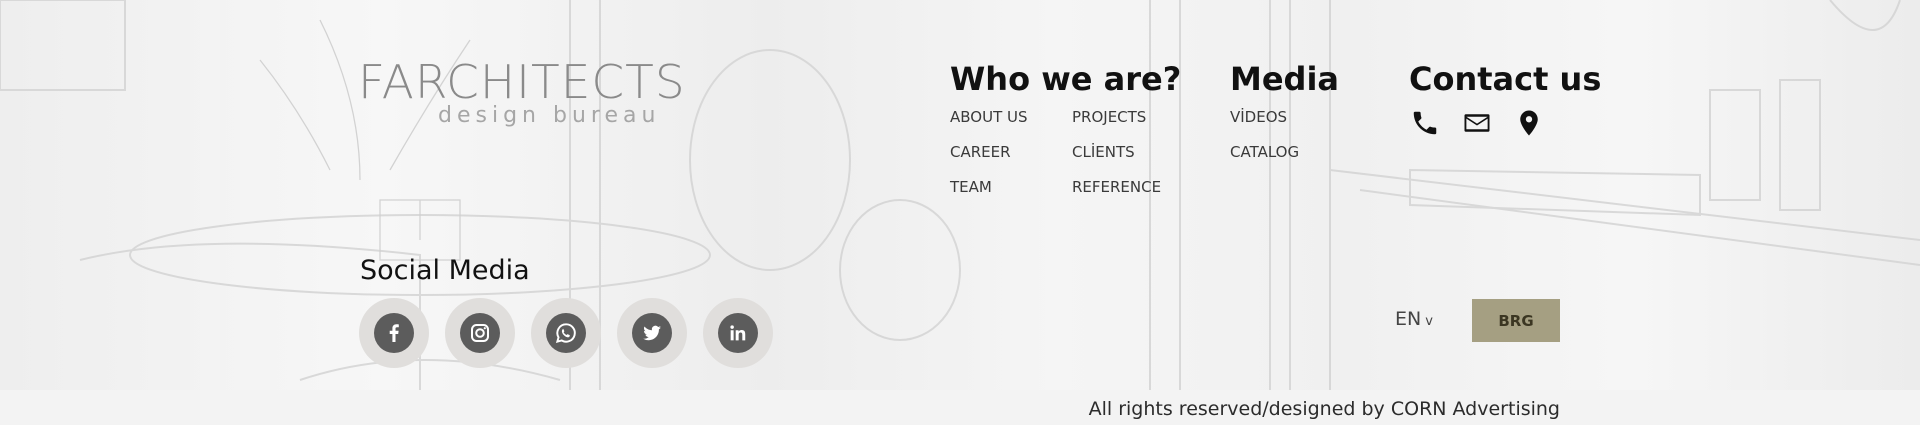 The height and width of the screenshot is (425, 1920). I want to click on link-catalog: CATALOG, so click(1264, 152).